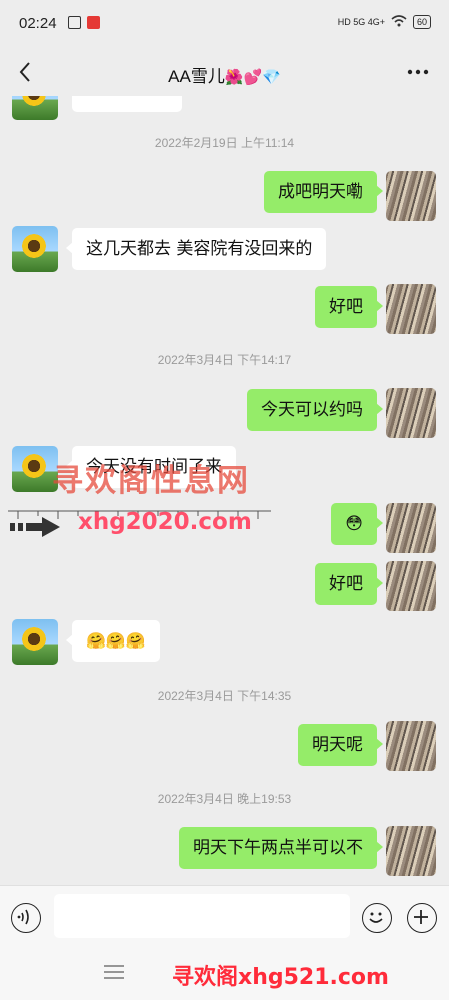  Describe the element at coordinates (224, 360) in the screenshot. I see `timestamp: 2022年3月4日 下午14:17` at that location.